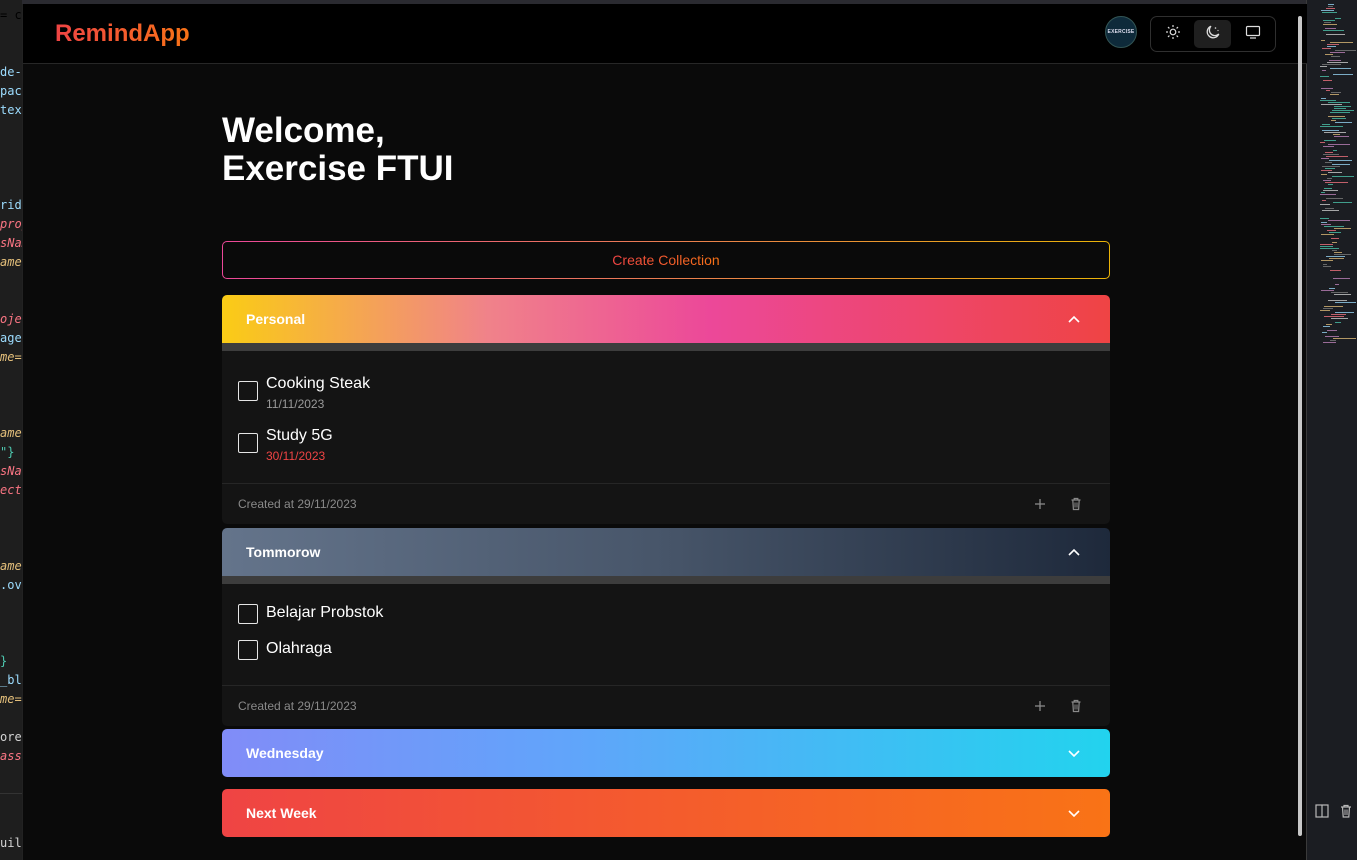 Image resolution: width=1357 pixels, height=860 pixels. What do you see at coordinates (11, 357) in the screenshot?
I see `code-fragment: me=` at bounding box center [11, 357].